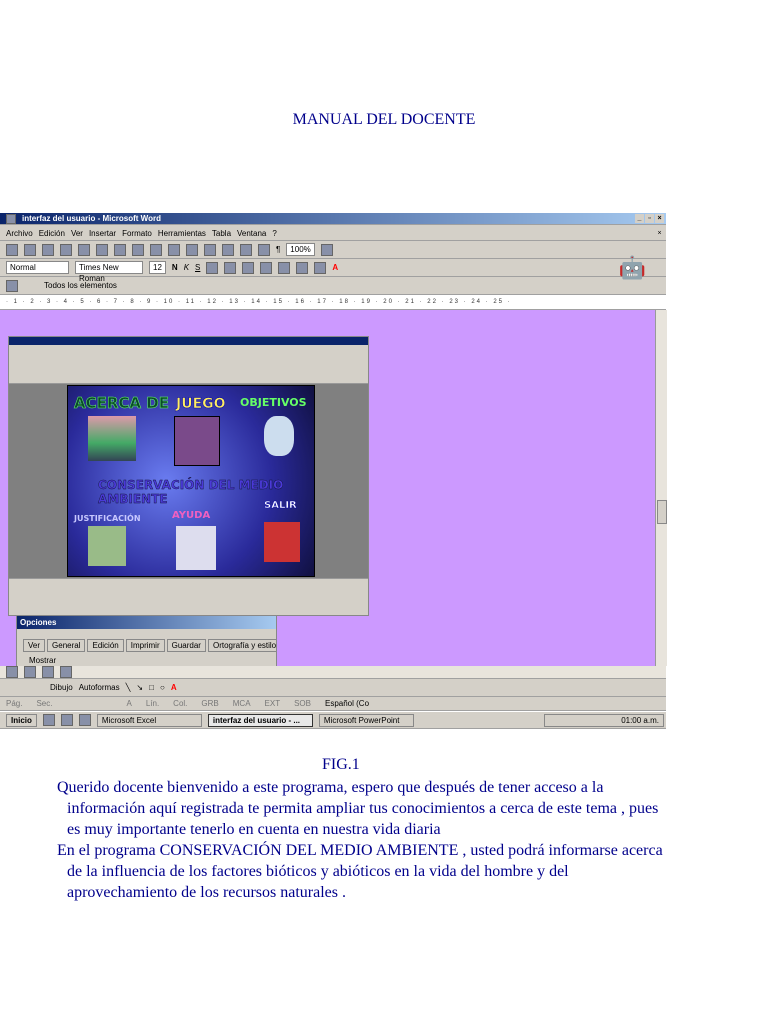 This screenshot has width=768, height=1024. I want to click on ppt-toolbars, so click(188, 364).